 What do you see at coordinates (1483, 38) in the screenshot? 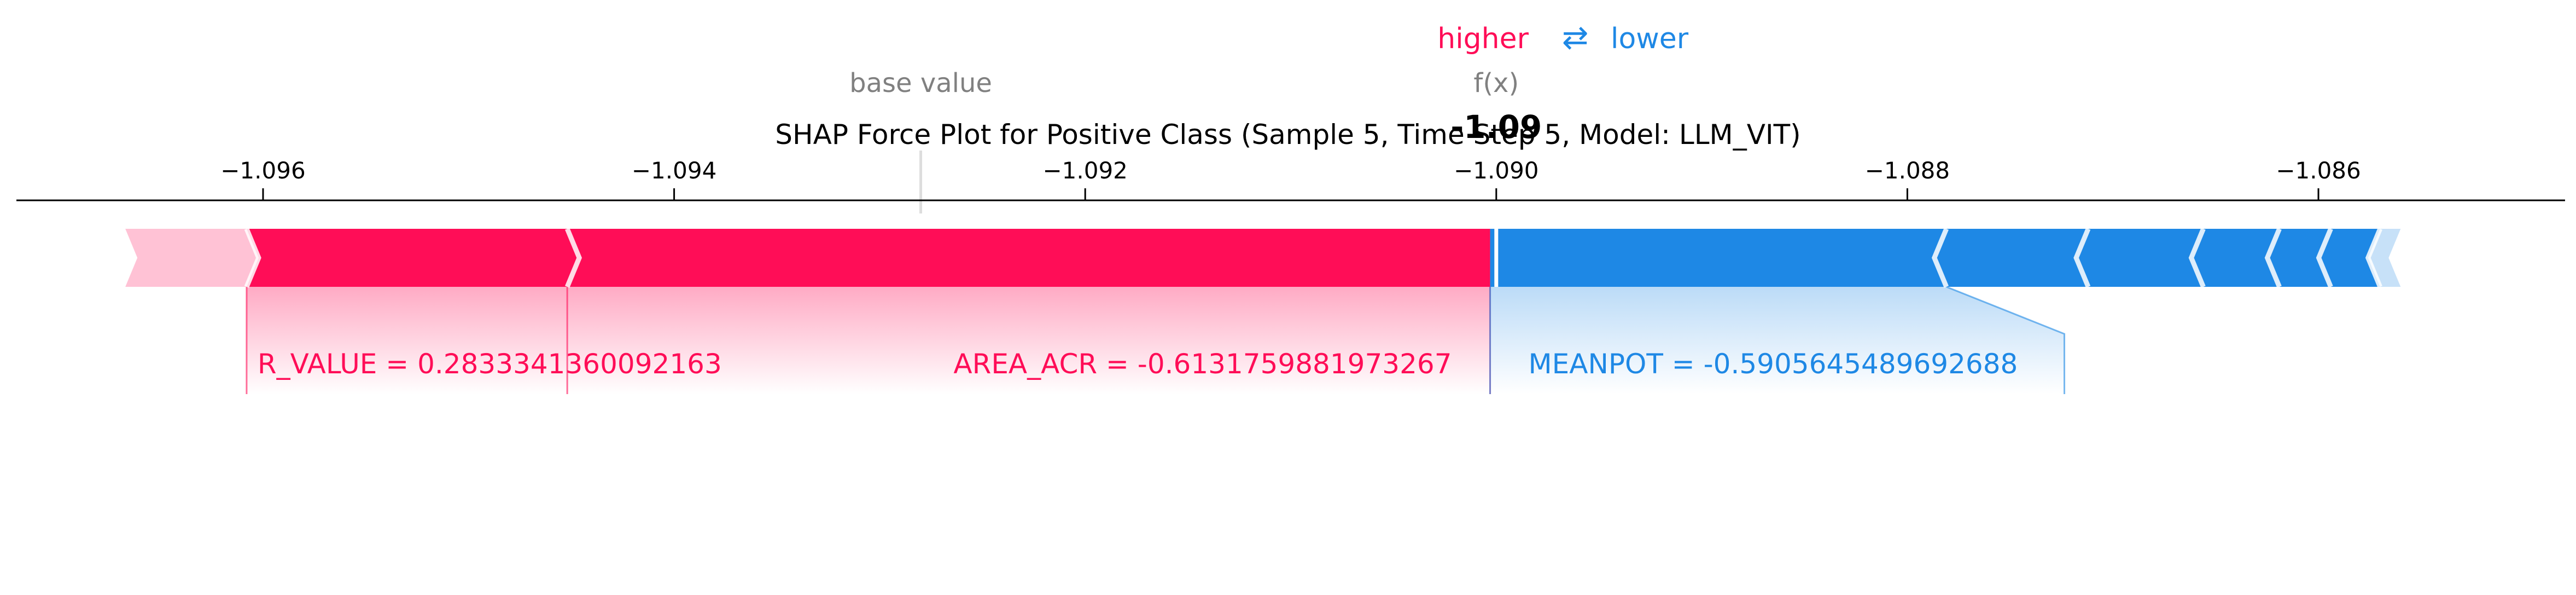
I see `higher-label: higher` at bounding box center [1483, 38].